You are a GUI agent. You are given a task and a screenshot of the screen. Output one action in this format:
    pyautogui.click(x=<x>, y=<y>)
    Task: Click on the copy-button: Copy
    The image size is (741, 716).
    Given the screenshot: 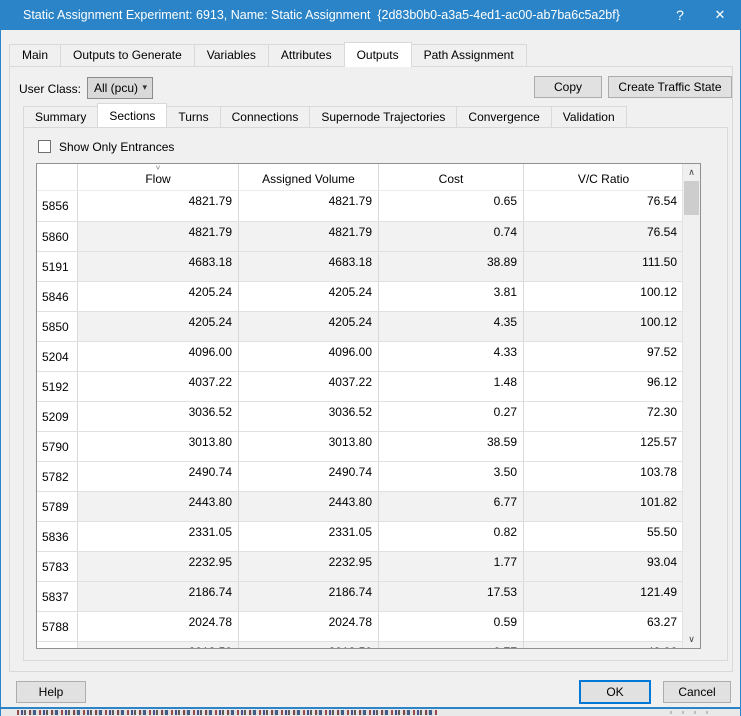 What is the action you would take?
    pyautogui.click(x=568, y=87)
    